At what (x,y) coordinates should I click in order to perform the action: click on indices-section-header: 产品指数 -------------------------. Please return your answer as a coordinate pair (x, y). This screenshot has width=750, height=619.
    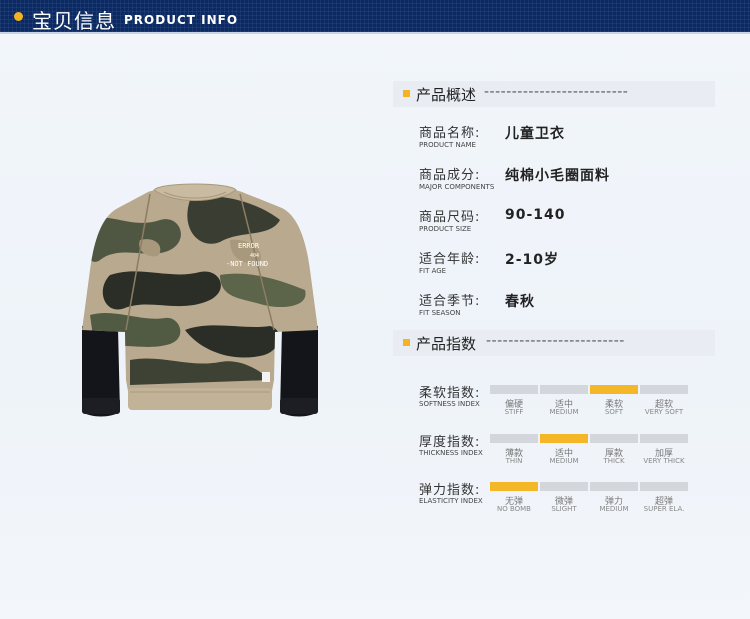
    Looking at the image, I should click on (554, 343).